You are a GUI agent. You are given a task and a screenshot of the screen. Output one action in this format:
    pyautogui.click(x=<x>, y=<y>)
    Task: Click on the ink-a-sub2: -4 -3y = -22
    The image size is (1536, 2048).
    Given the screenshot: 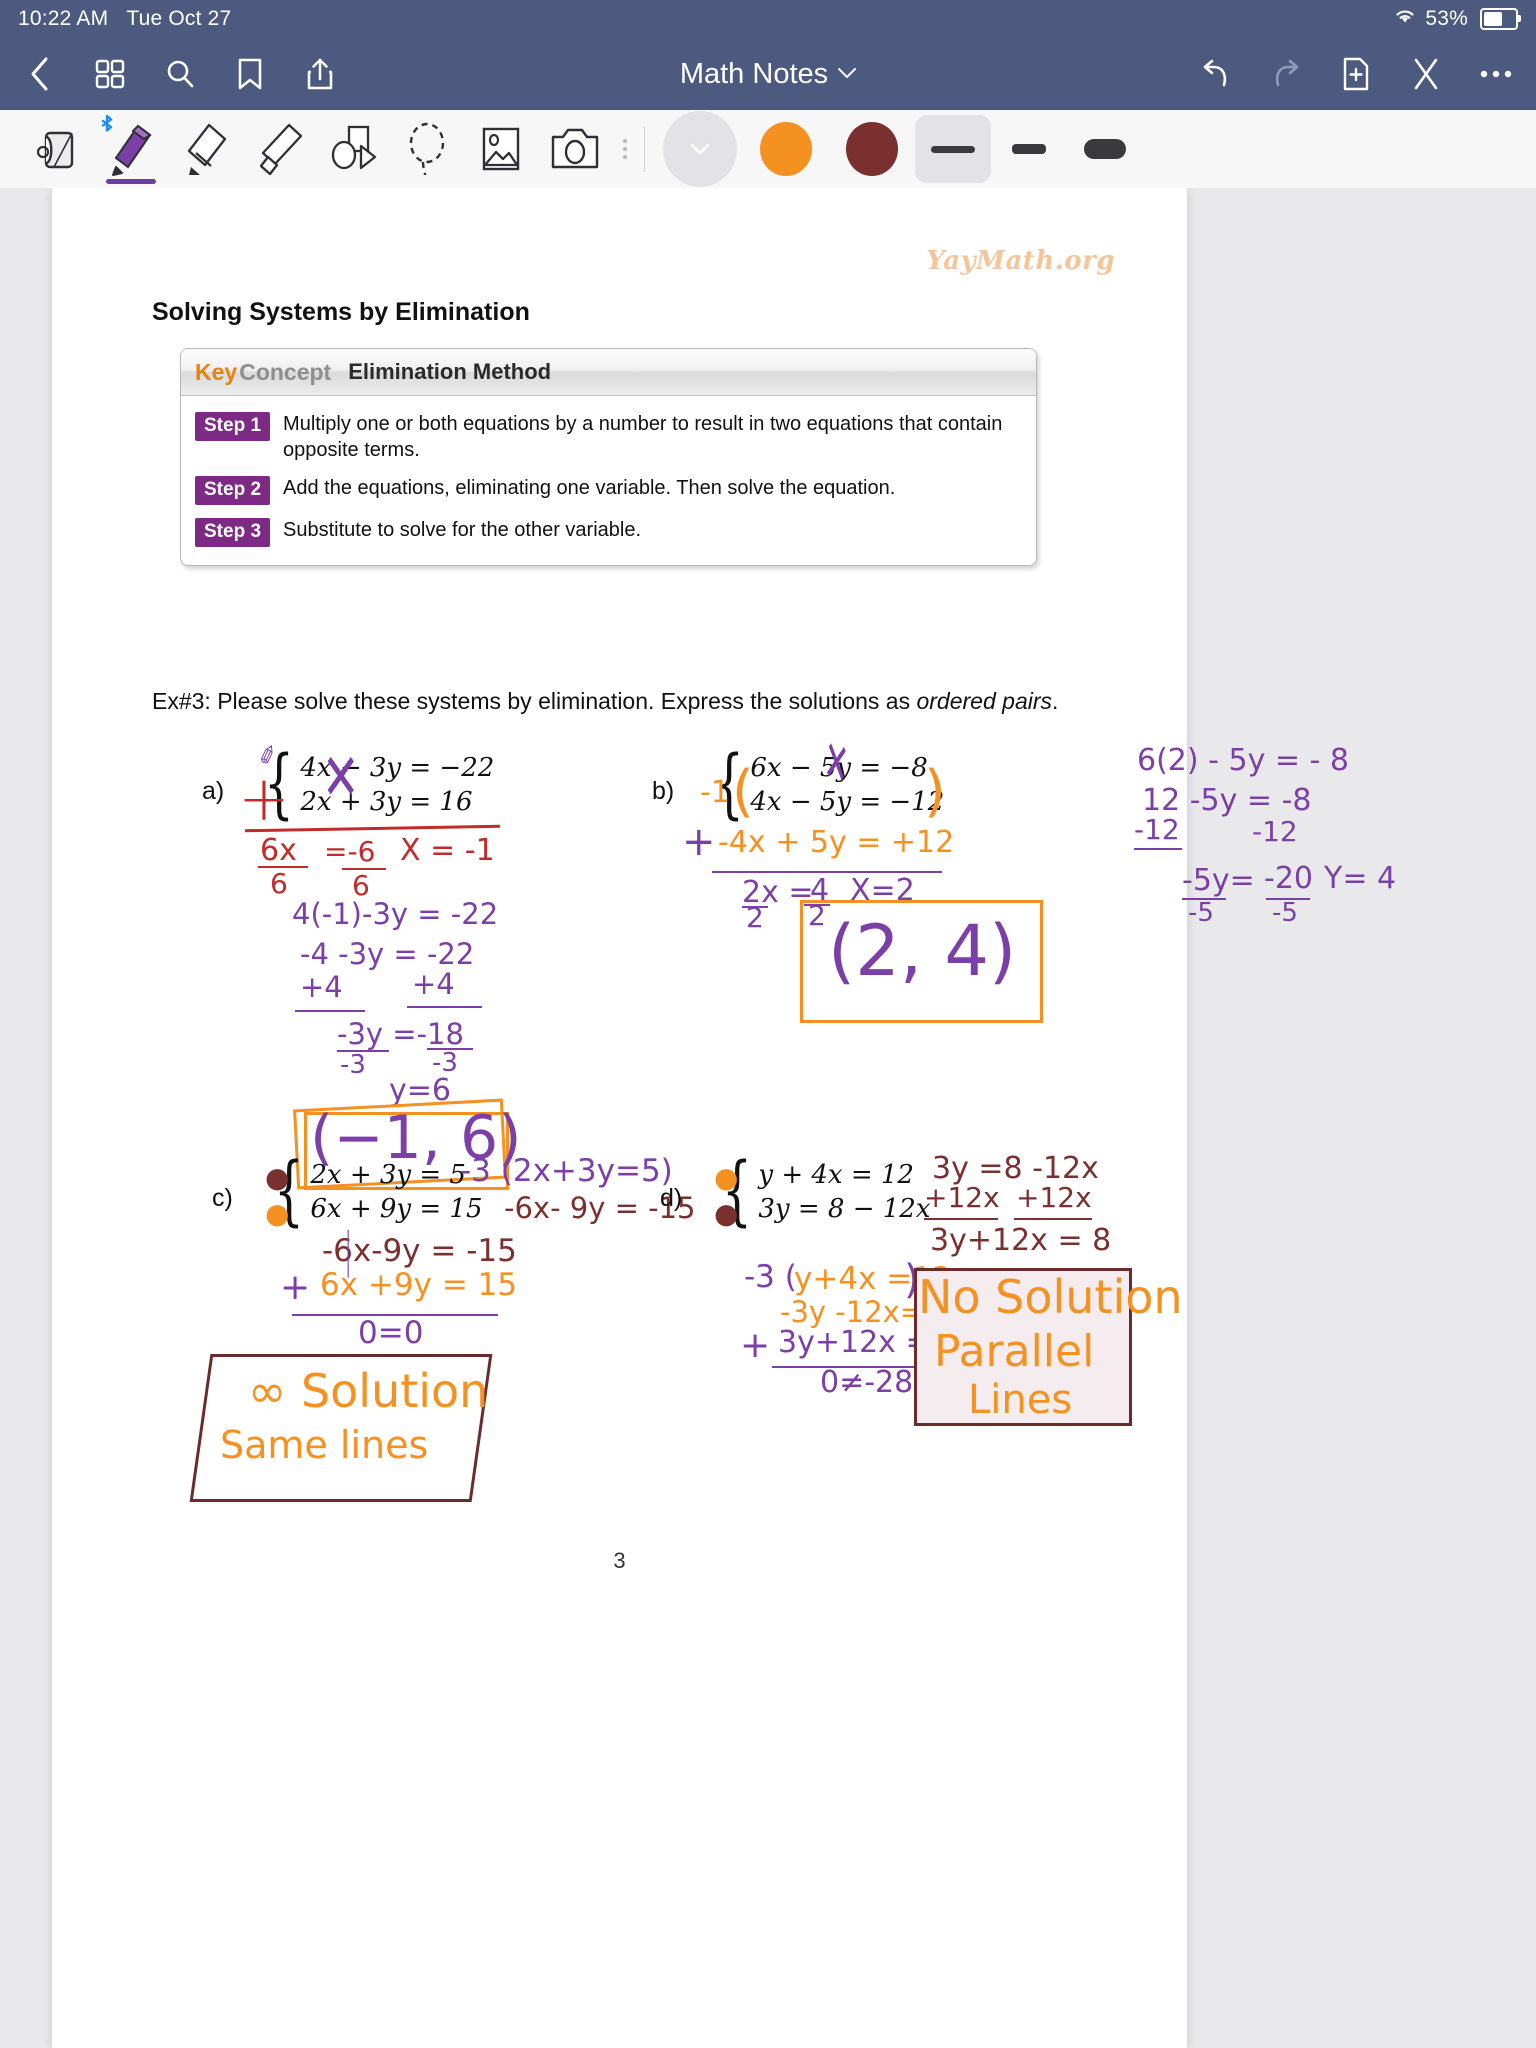 What is the action you would take?
    pyautogui.click(x=387, y=954)
    